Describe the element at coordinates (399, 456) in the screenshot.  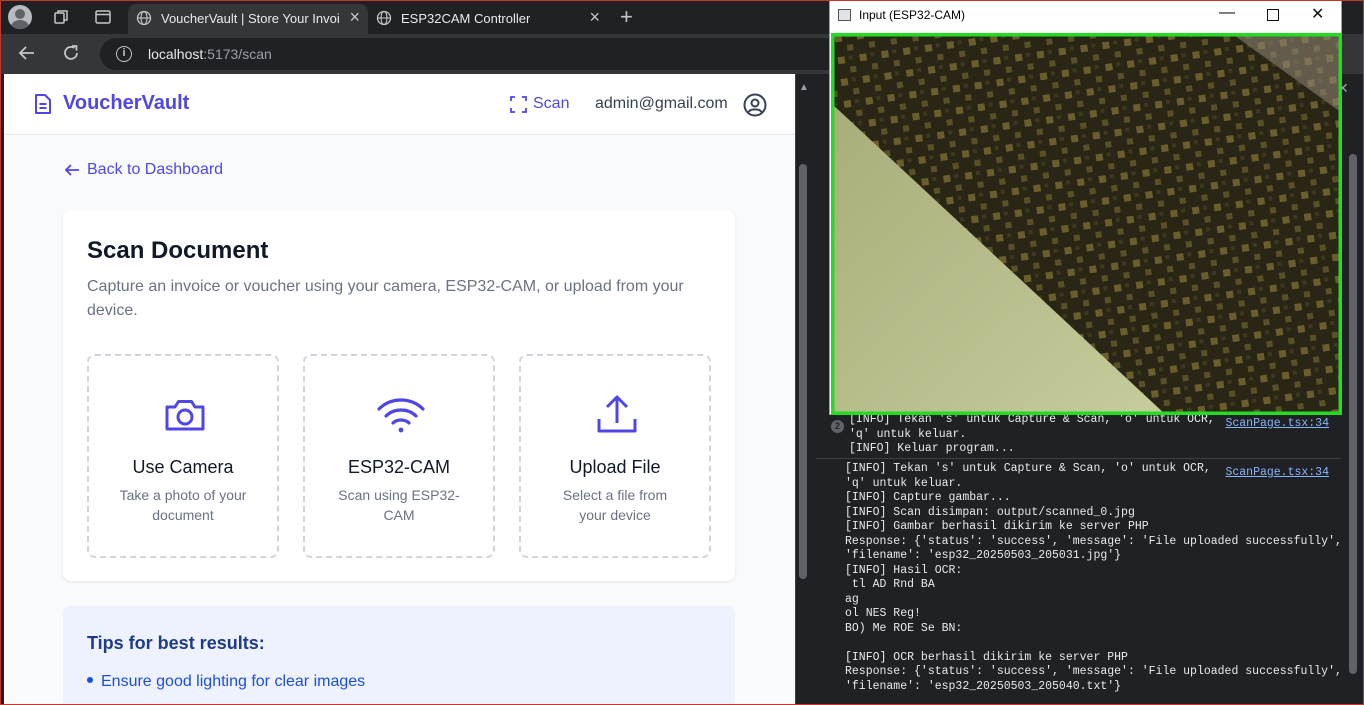
I see `esp32-cam-option: ESP32-CAM Scan using ESP32-CAM` at that location.